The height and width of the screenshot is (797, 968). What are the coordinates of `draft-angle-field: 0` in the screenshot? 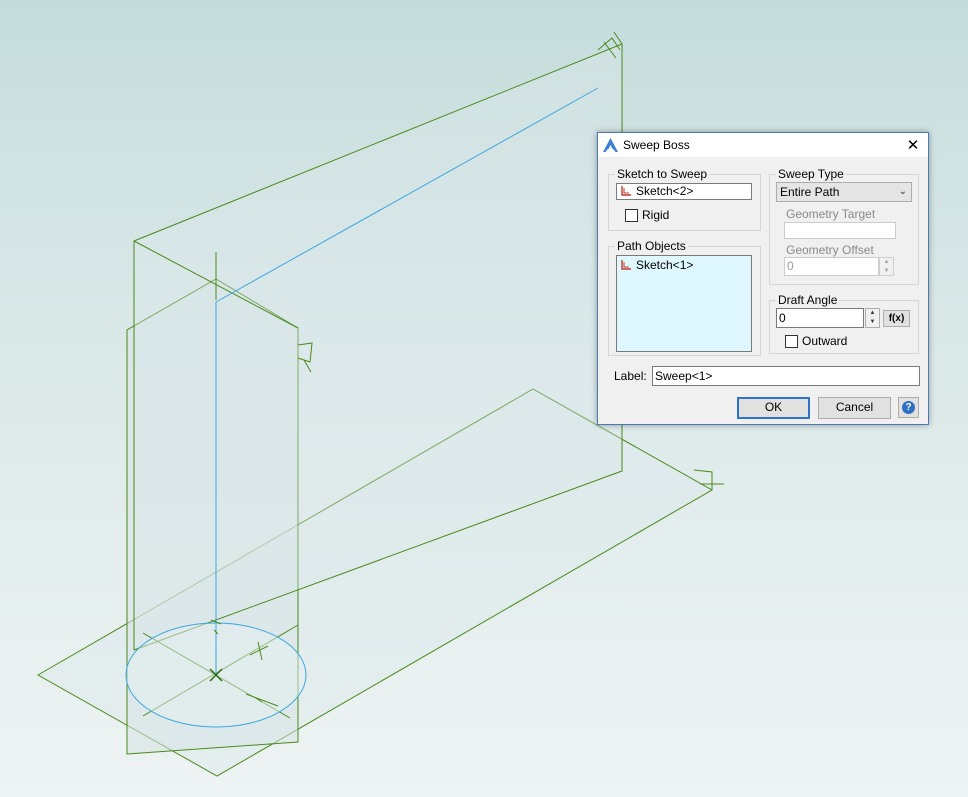 It's located at (820, 318).